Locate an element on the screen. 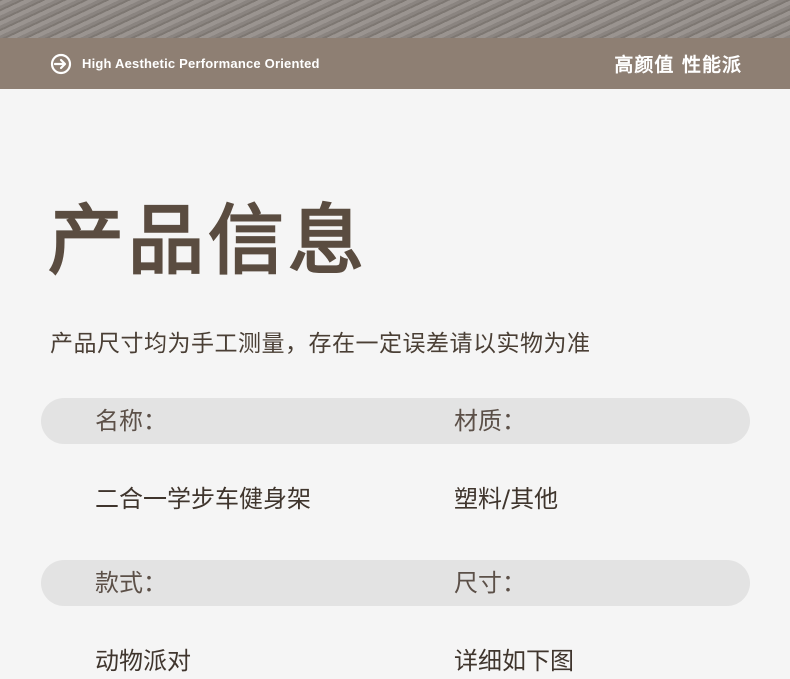 This screenshot has width=790, height=679. banner-left: High Aesthetic Performance Oriented is located at coordinates (185, 64).